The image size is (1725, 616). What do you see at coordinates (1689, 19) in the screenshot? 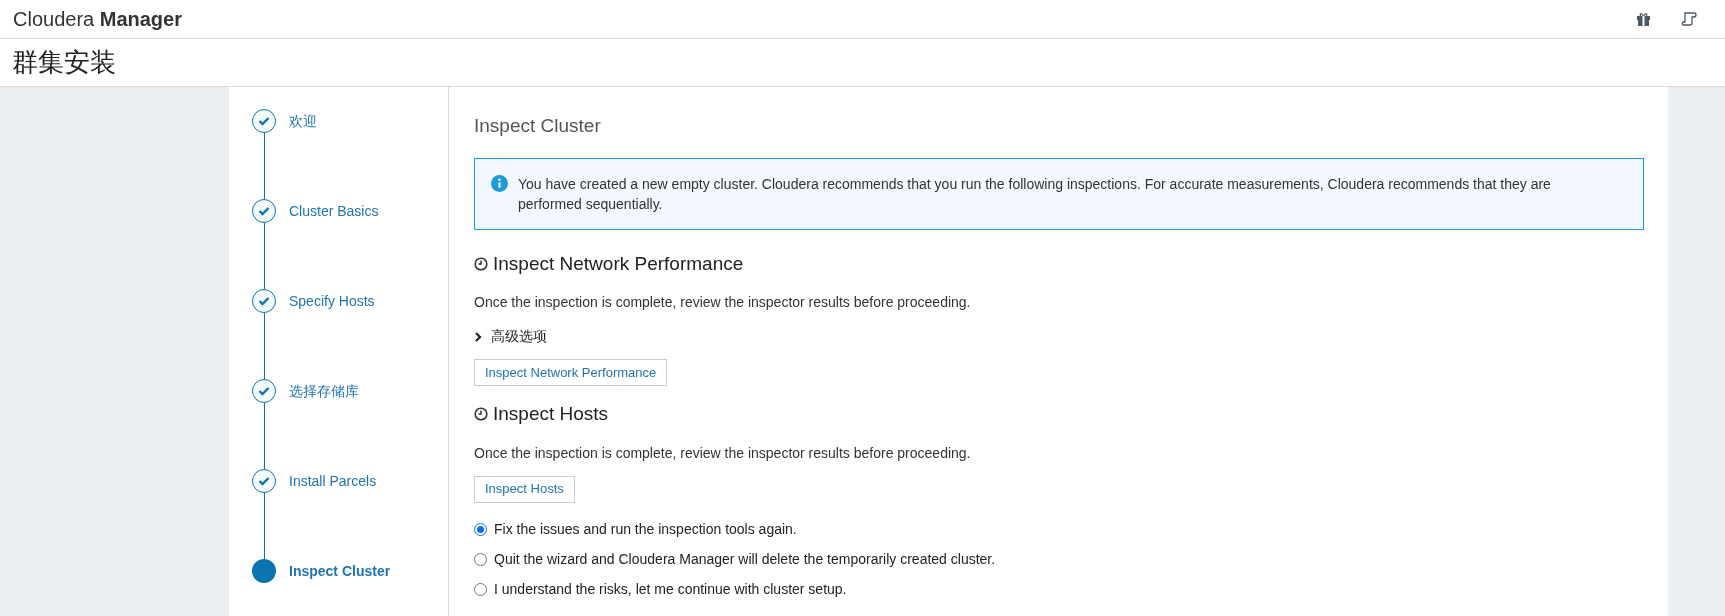
I see `scroll-icon` at bounding box center [1689, 19].